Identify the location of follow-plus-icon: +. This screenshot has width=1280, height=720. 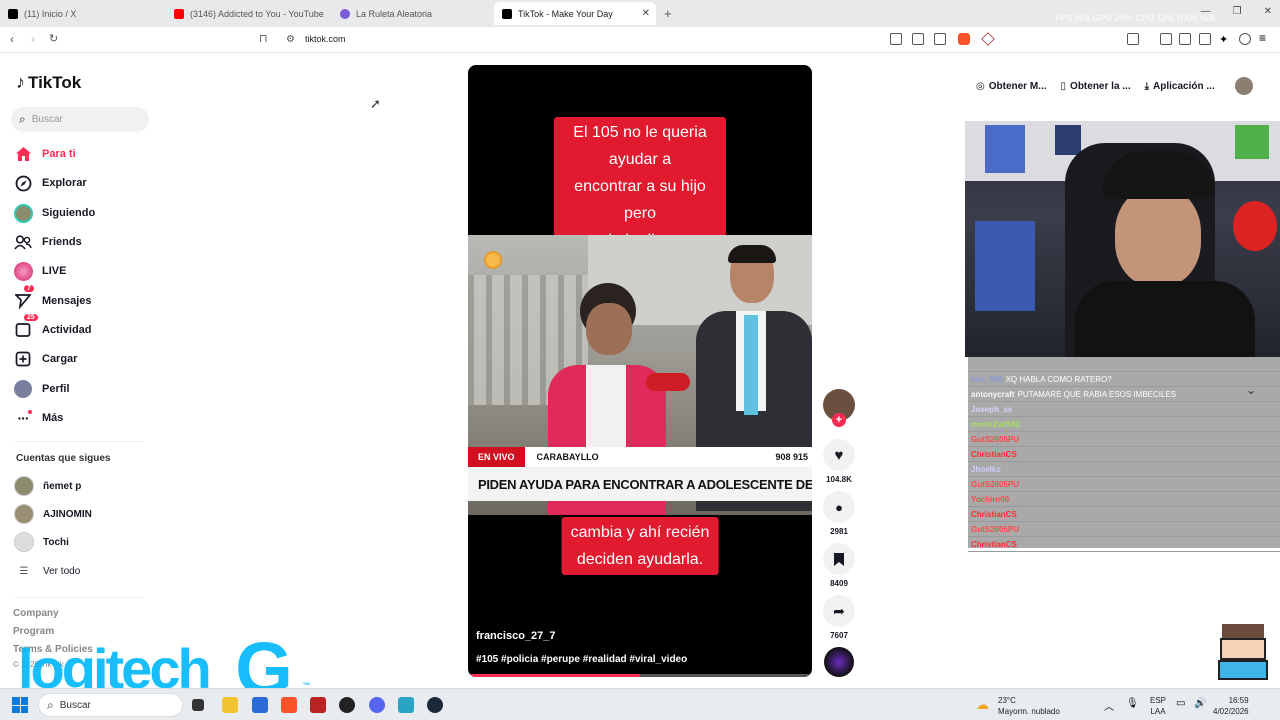
(839, 420).